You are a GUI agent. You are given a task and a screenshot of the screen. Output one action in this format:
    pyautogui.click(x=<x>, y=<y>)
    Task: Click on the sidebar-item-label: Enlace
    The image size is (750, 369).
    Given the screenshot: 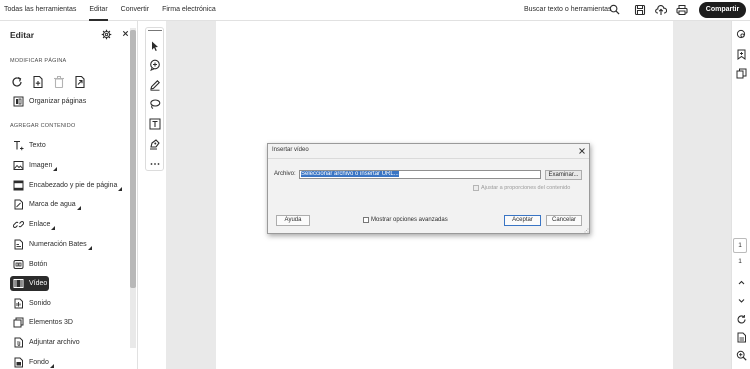 What is the action you would take?
    pyautogui.click(x=40, y=224)
    